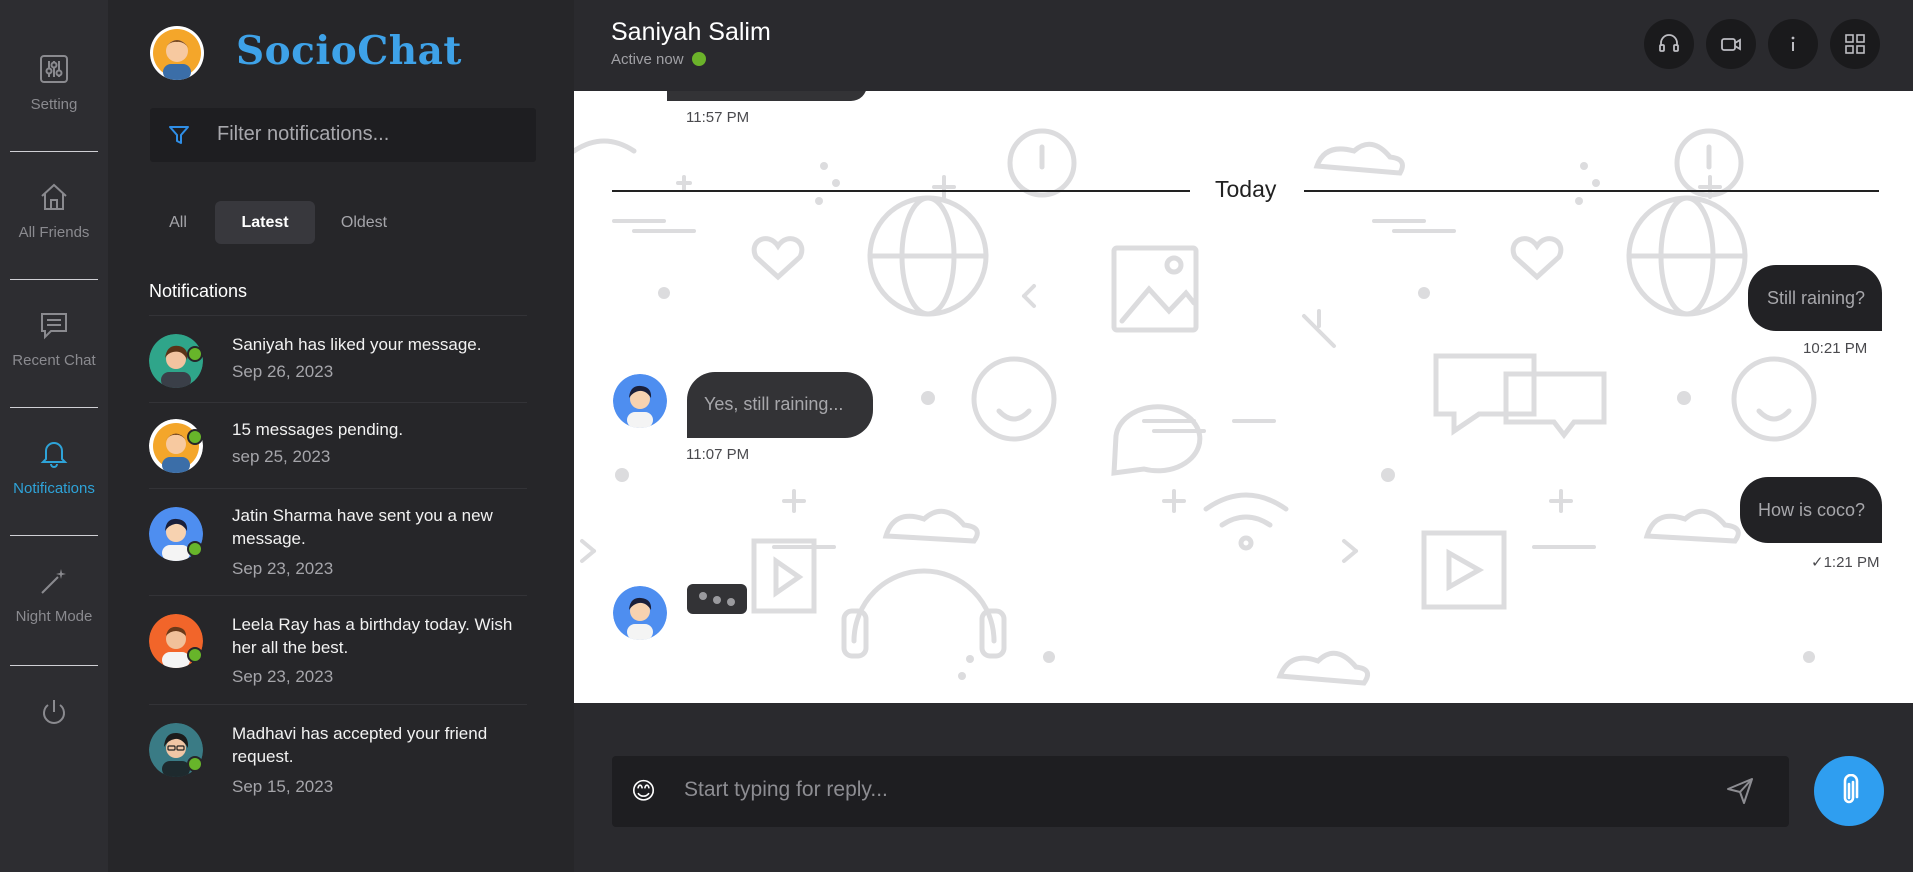  I want to click on message-time: 11:57 PM, so click(718, 117).